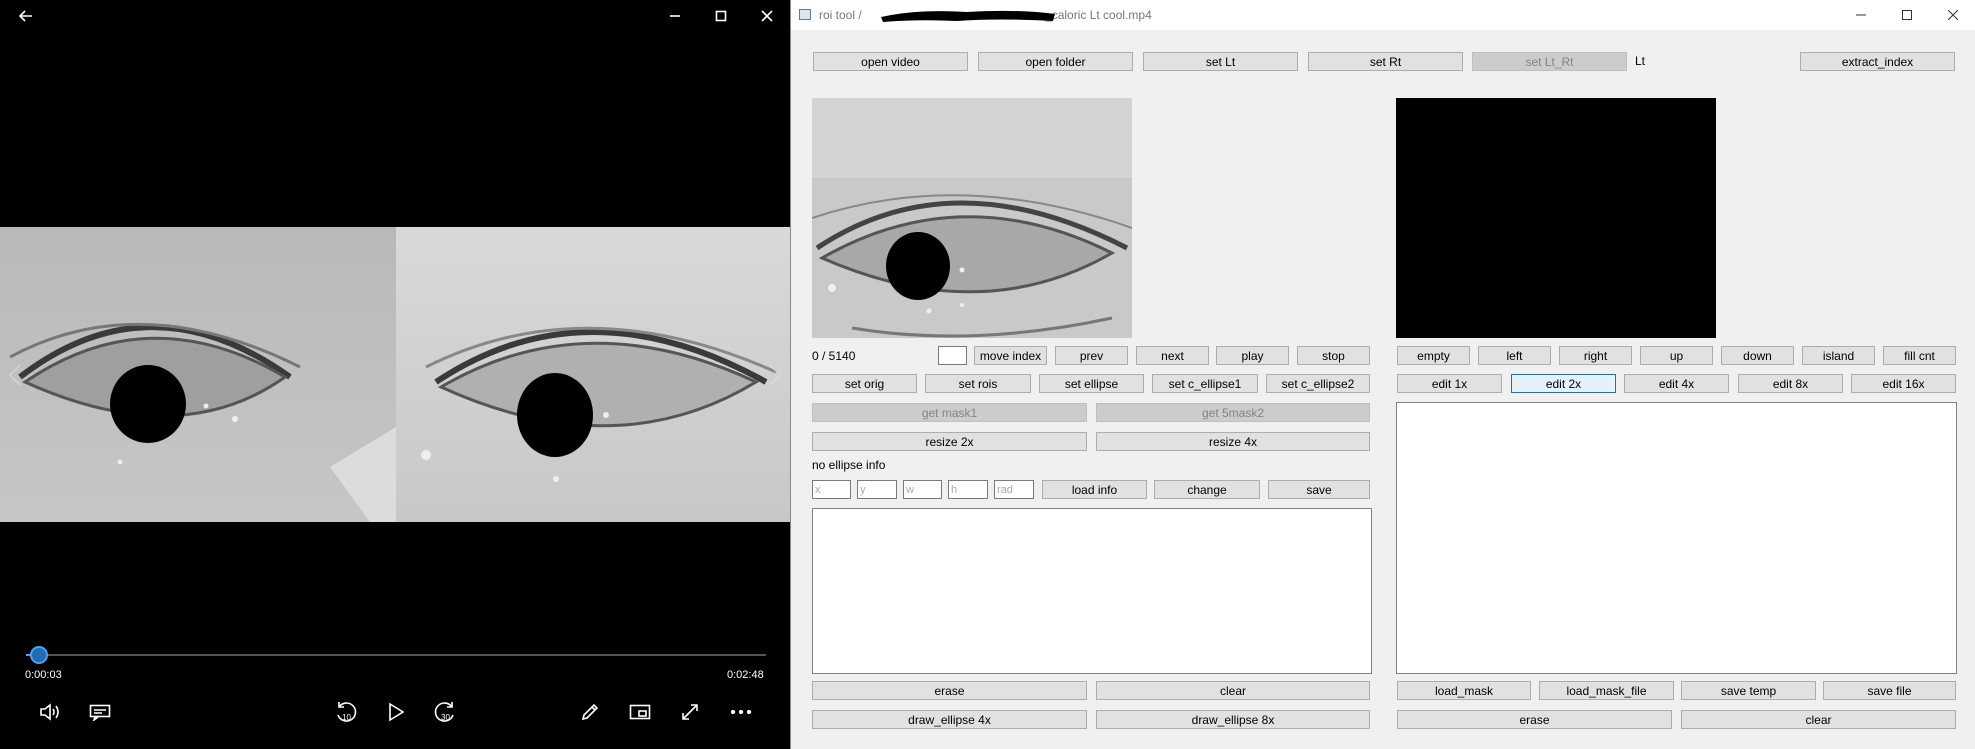 This screenshot has width=1975, height=749. What do you see at coordinates (877, 489) in the screenshot?
I see `ellipse-y-field` at bounding box center [877, 489].